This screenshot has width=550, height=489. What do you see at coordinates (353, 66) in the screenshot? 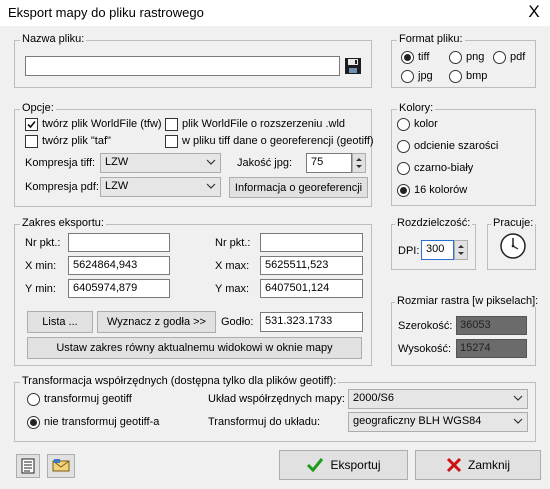
I see `floppy-disk-icon` at bounding box center [353, 66].